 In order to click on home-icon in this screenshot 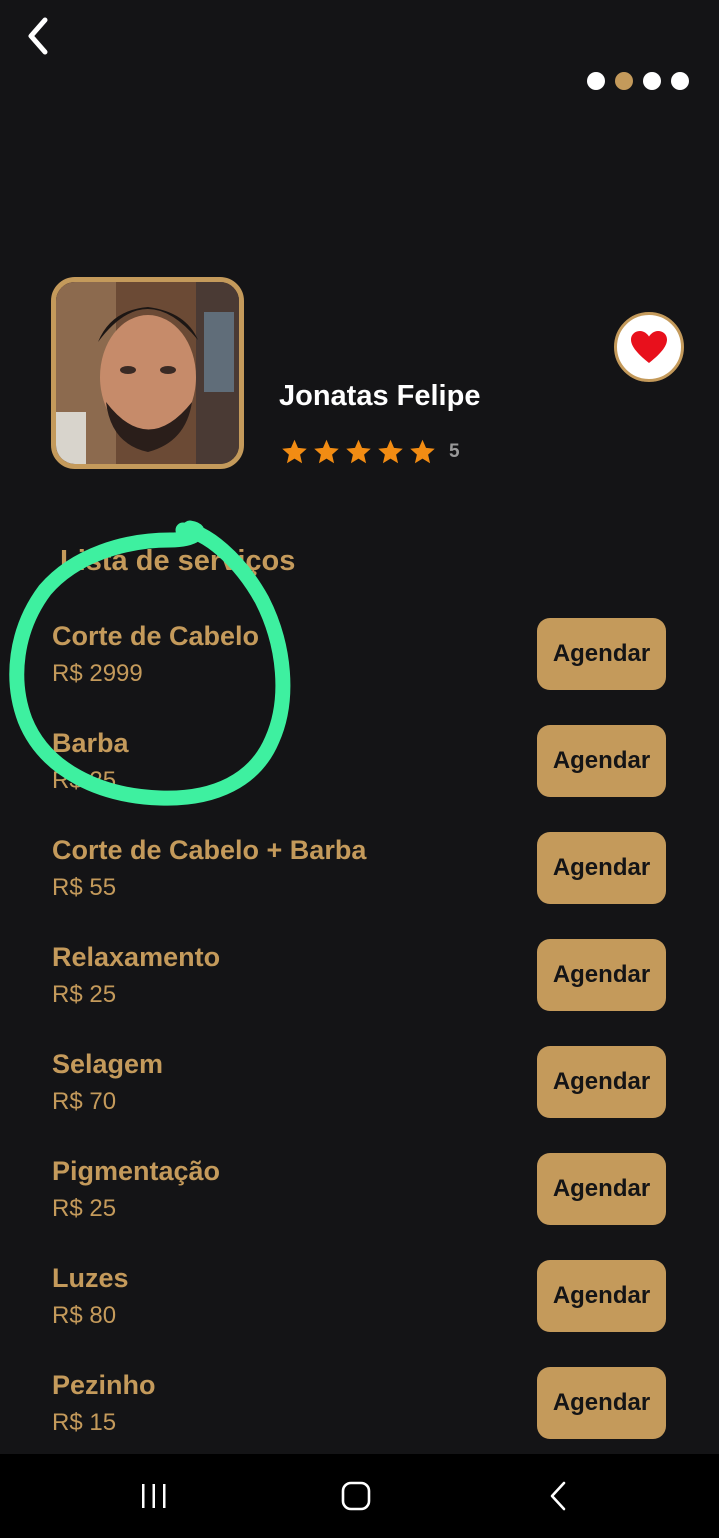, I will do `click(356, 1496)`.